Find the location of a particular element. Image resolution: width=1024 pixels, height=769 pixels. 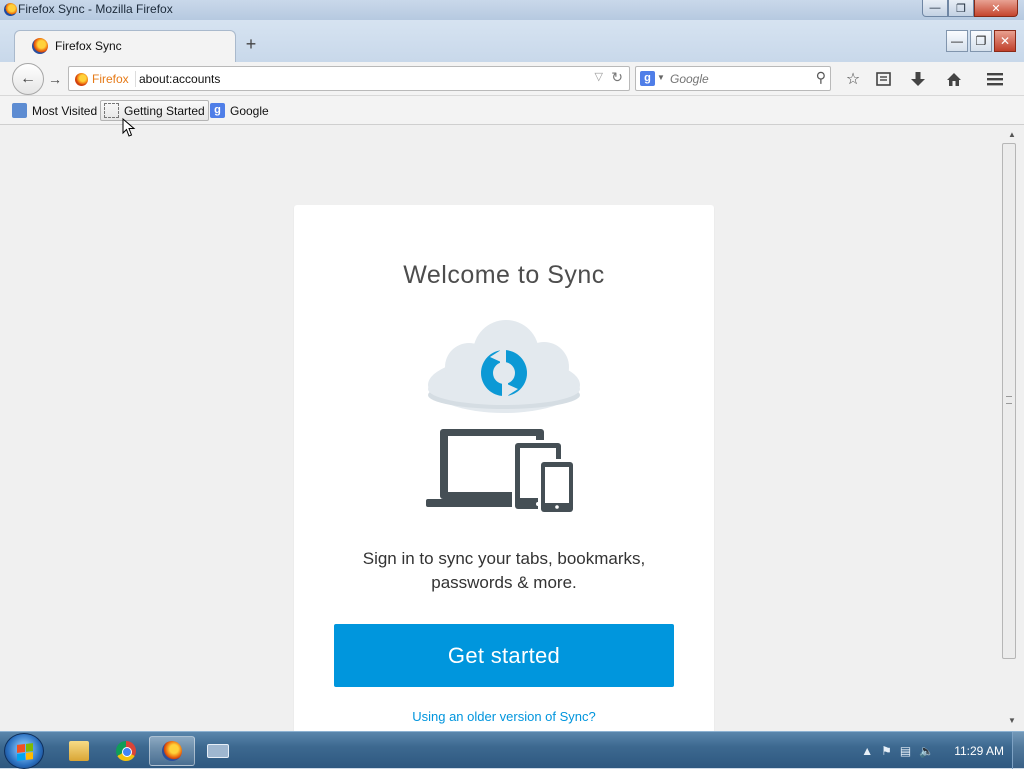

tab-label: Firefox Sync is located at coordinates (88, 46).